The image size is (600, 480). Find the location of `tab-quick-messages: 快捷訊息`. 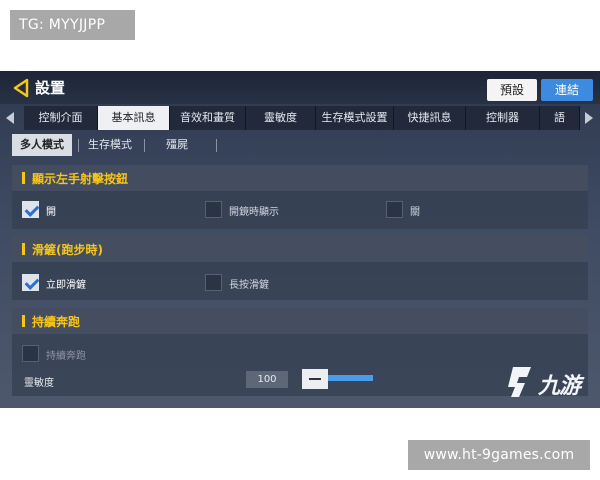

tab-quick-messages: 快捷訊息 is located at coordinates (430, 118).